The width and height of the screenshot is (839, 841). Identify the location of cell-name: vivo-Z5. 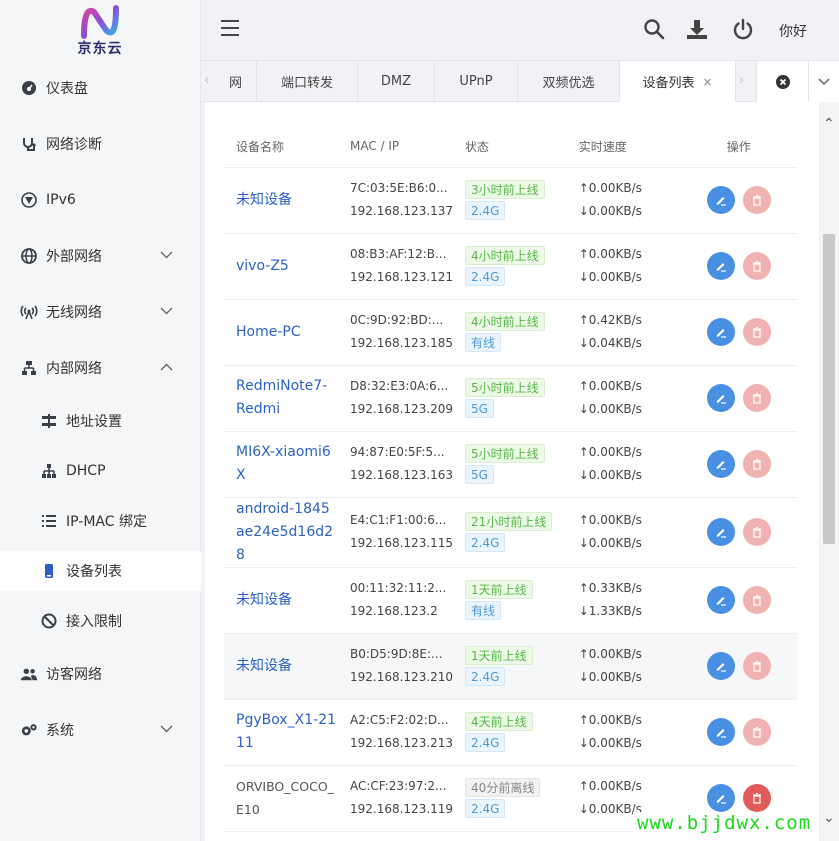
(281, 266).